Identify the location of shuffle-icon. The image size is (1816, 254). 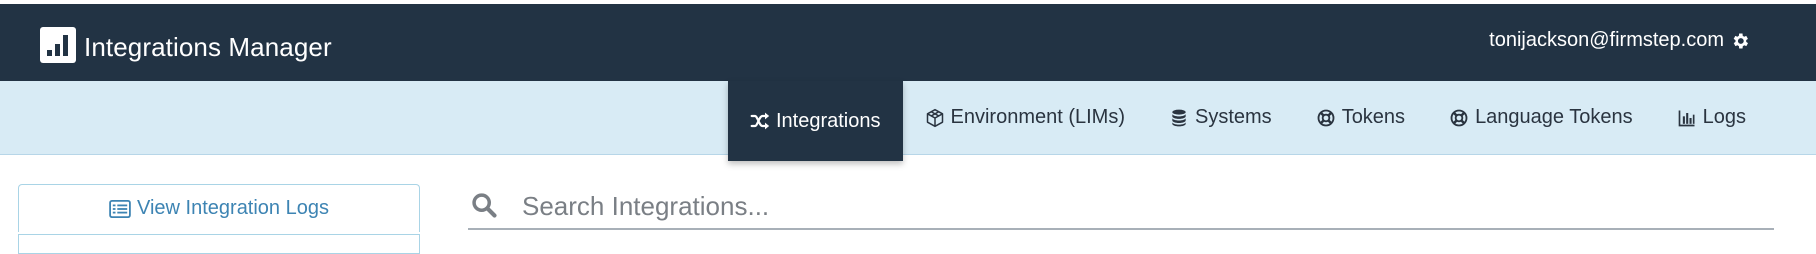
(760, 121).